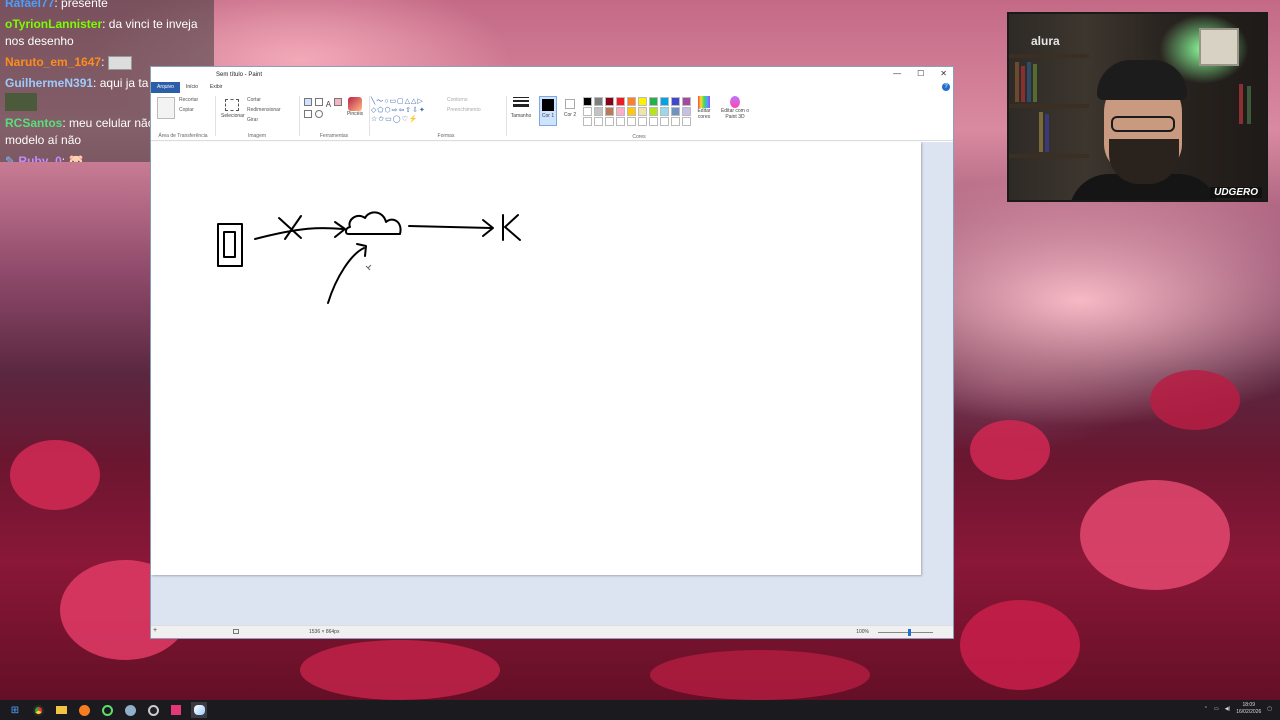  Describe the element at coordinates (40, 158) in the screenshot. I see `chat-username: Ruby_0` at that location.